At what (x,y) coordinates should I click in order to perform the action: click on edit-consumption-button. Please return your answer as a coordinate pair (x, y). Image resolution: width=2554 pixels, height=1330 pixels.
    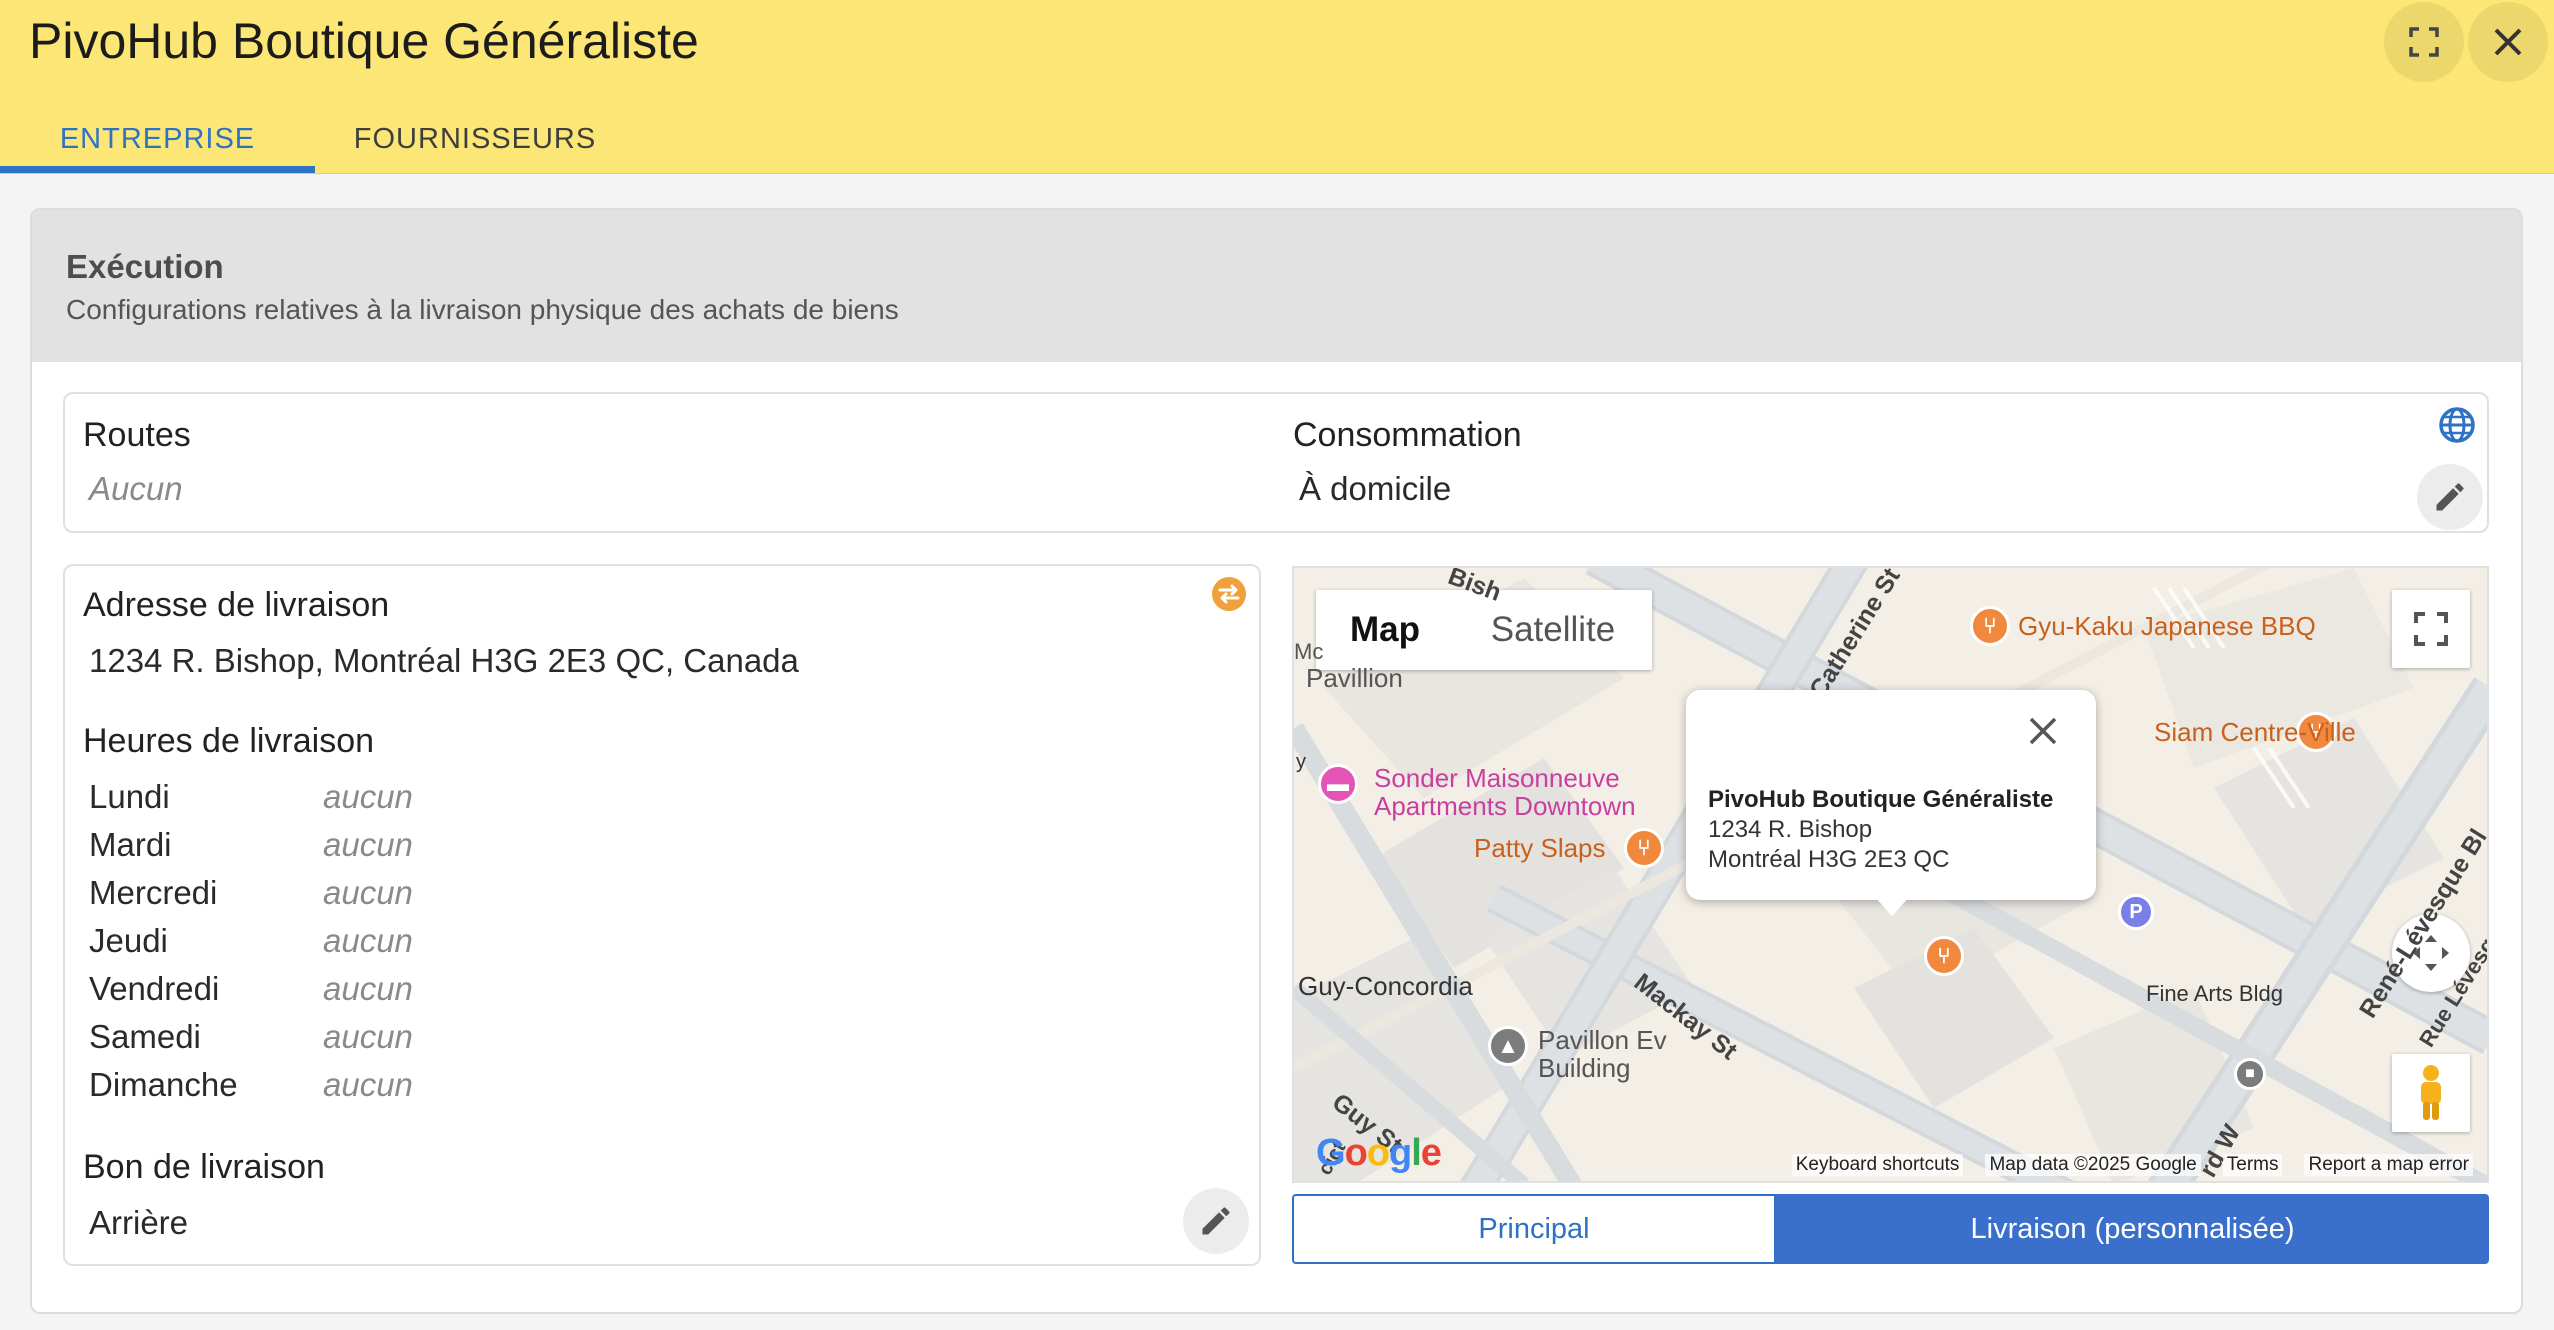
    Looking at the image, I should click on (2450, 497).